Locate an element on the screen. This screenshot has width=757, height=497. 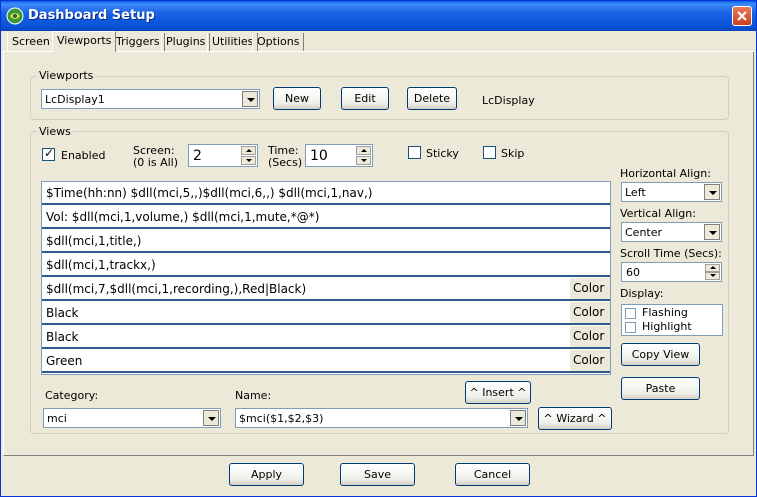
view-row: $dll(mci,1,title,) is located at coordinates (326, 241).